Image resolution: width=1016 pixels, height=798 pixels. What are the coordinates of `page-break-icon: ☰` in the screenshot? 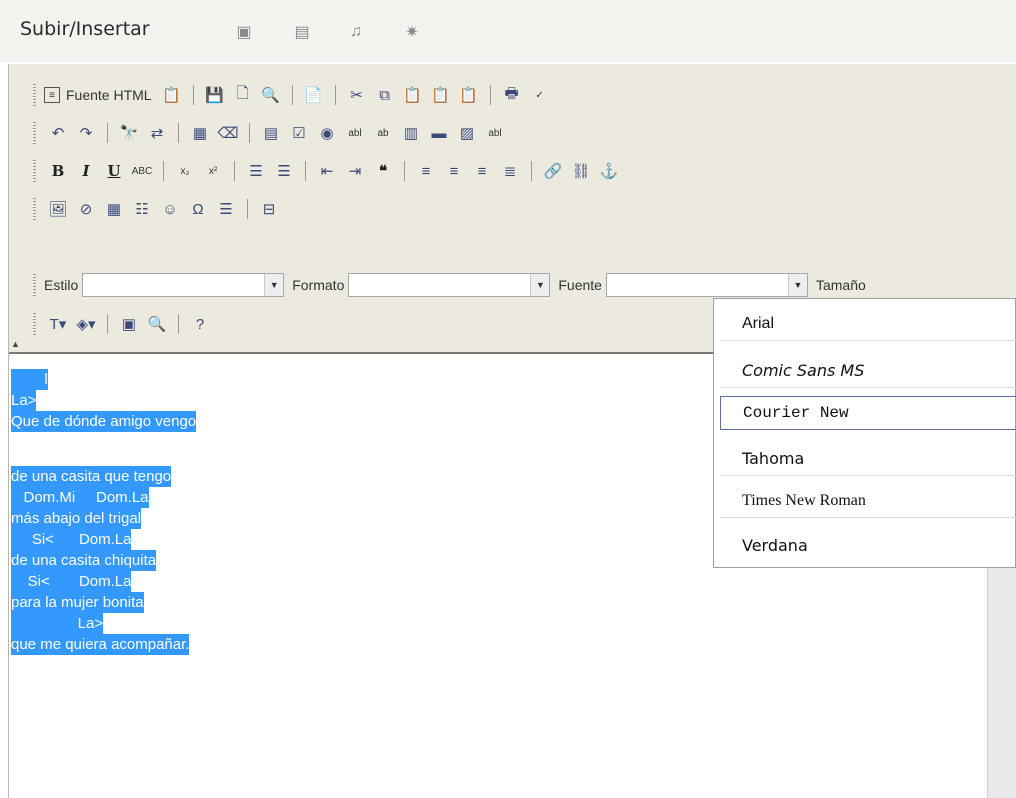 It's located at (226, 209).